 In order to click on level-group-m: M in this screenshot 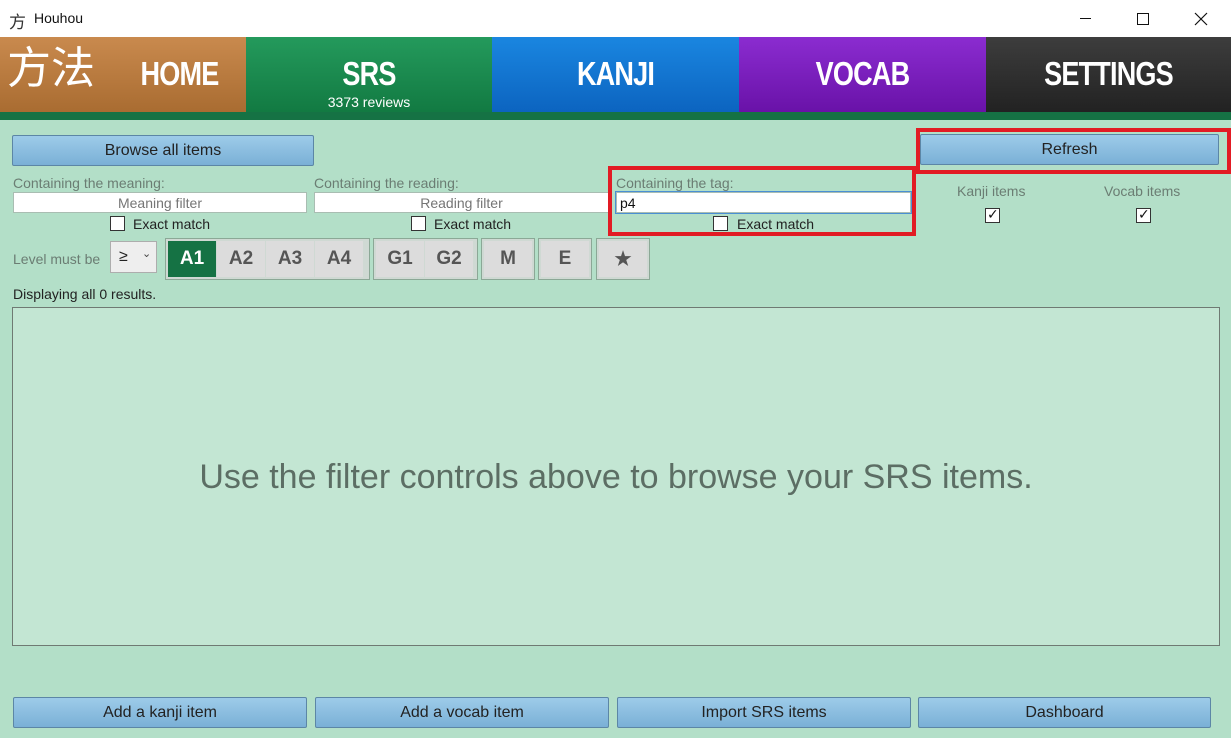, I will do `click(508, 259)`.